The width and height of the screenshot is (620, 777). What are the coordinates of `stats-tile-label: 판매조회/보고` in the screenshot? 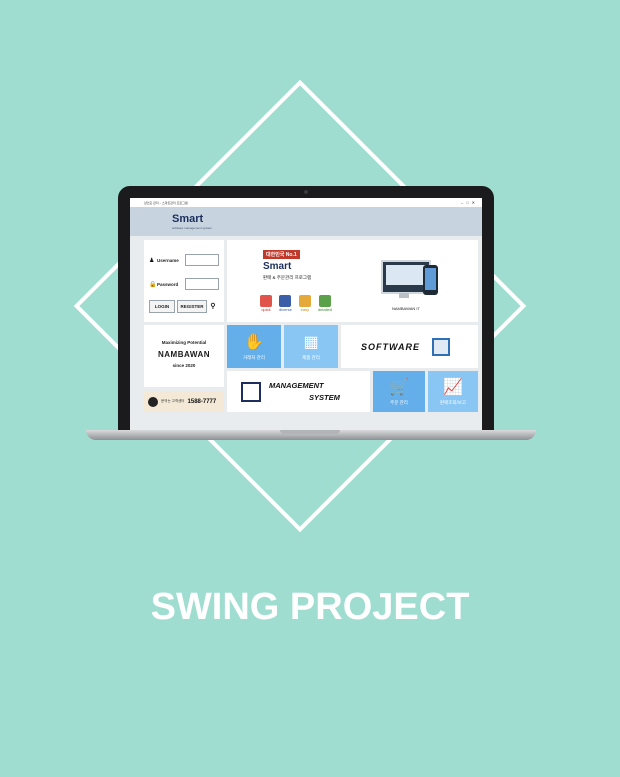 It's located at (453, 402).